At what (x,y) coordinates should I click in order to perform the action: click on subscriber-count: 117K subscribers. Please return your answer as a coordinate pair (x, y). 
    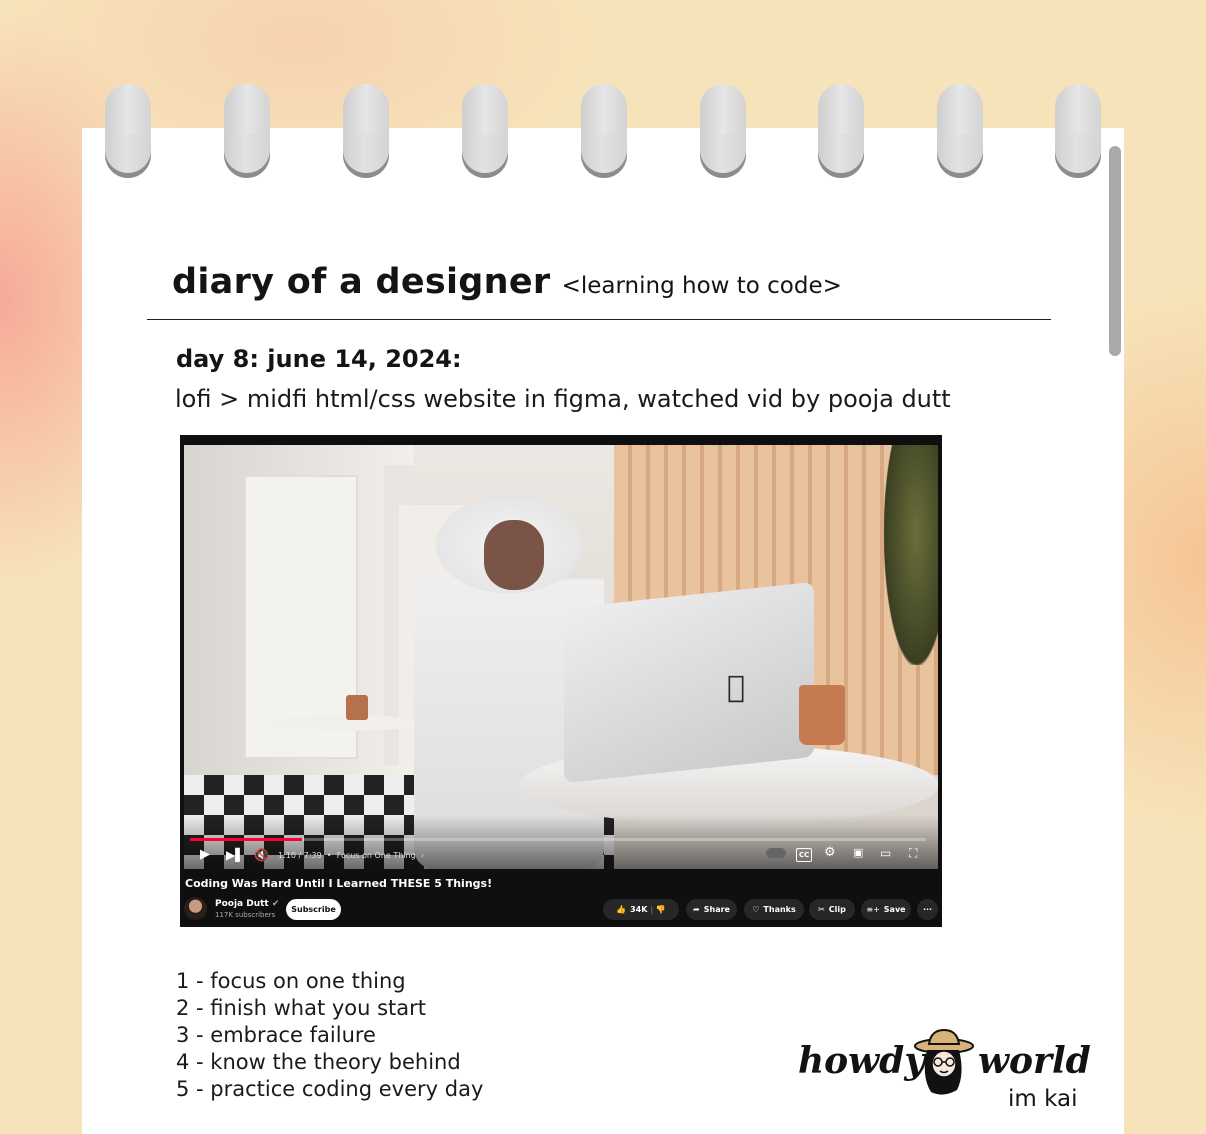
    Looking at the image, I should click on (245, 915).